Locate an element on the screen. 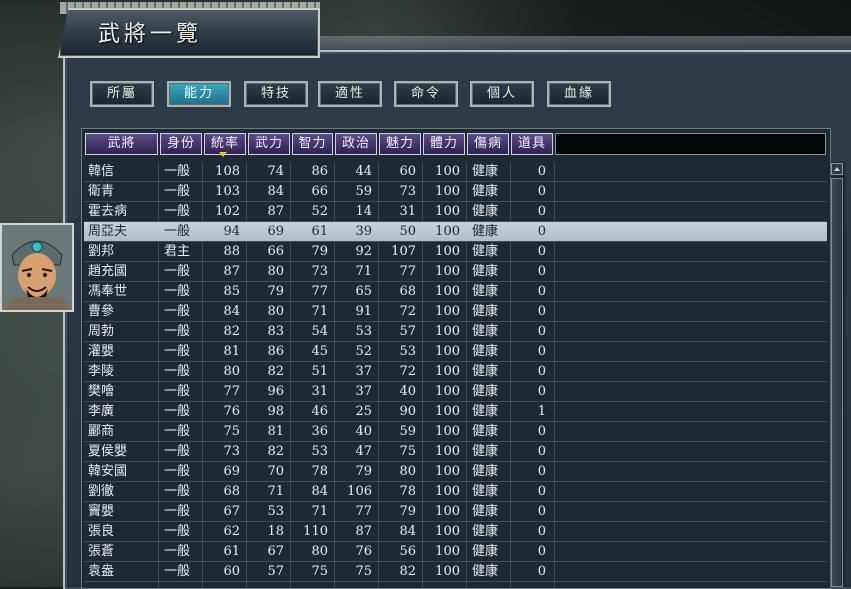  tab-5: 個人 is located at coordinates (502, 94).